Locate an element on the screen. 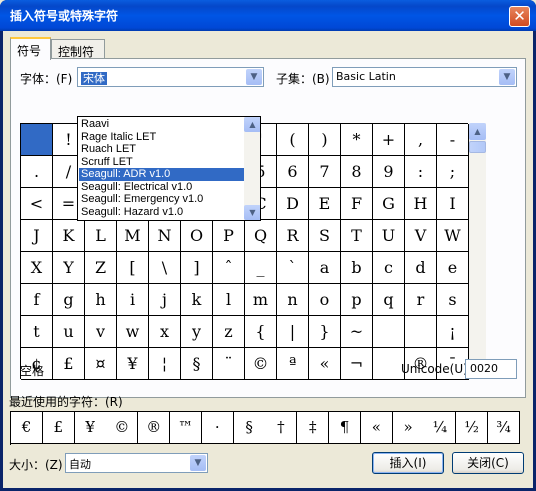 Image resolution: width=536 pixels, height=491 pixels. symbol-cell: x is located at coordinates (165, 332).